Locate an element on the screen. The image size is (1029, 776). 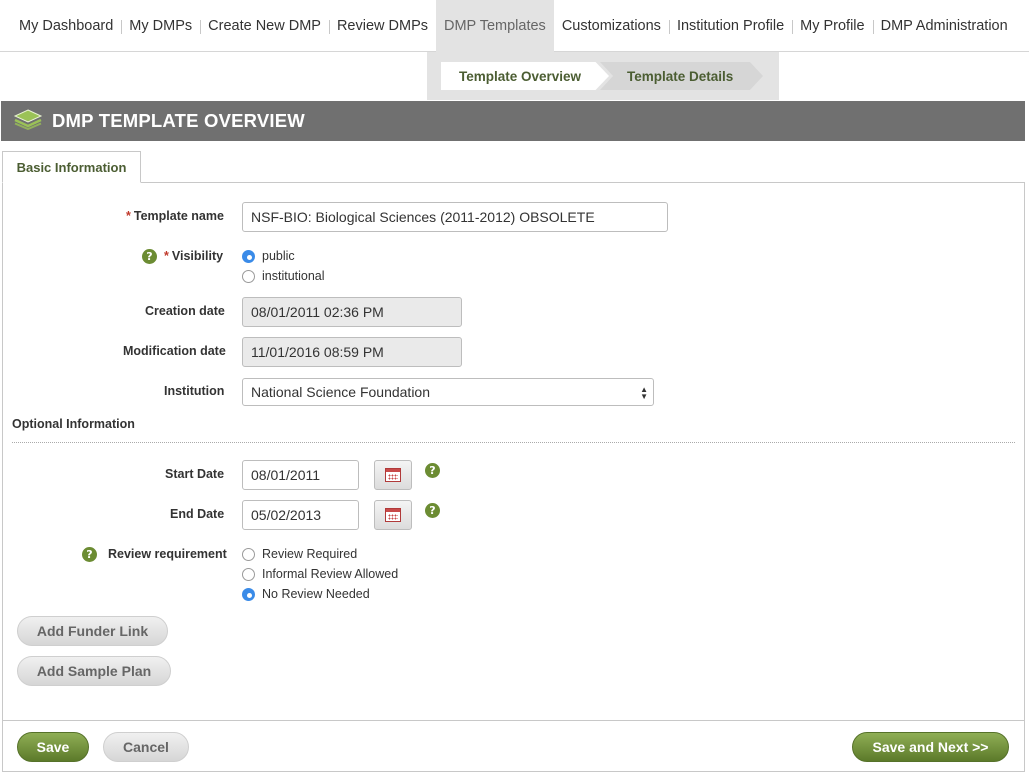
radio-public-label: public is located at coordinates (278, 256).